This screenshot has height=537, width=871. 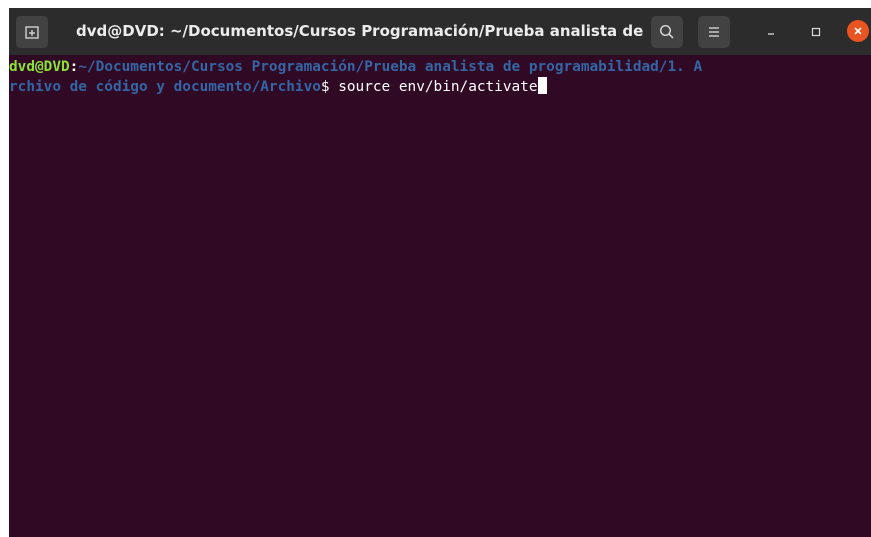 What do you see at coordinates (542, 85) in the screenshot?
I see `text-cursor` at bounding box center [542, 85].